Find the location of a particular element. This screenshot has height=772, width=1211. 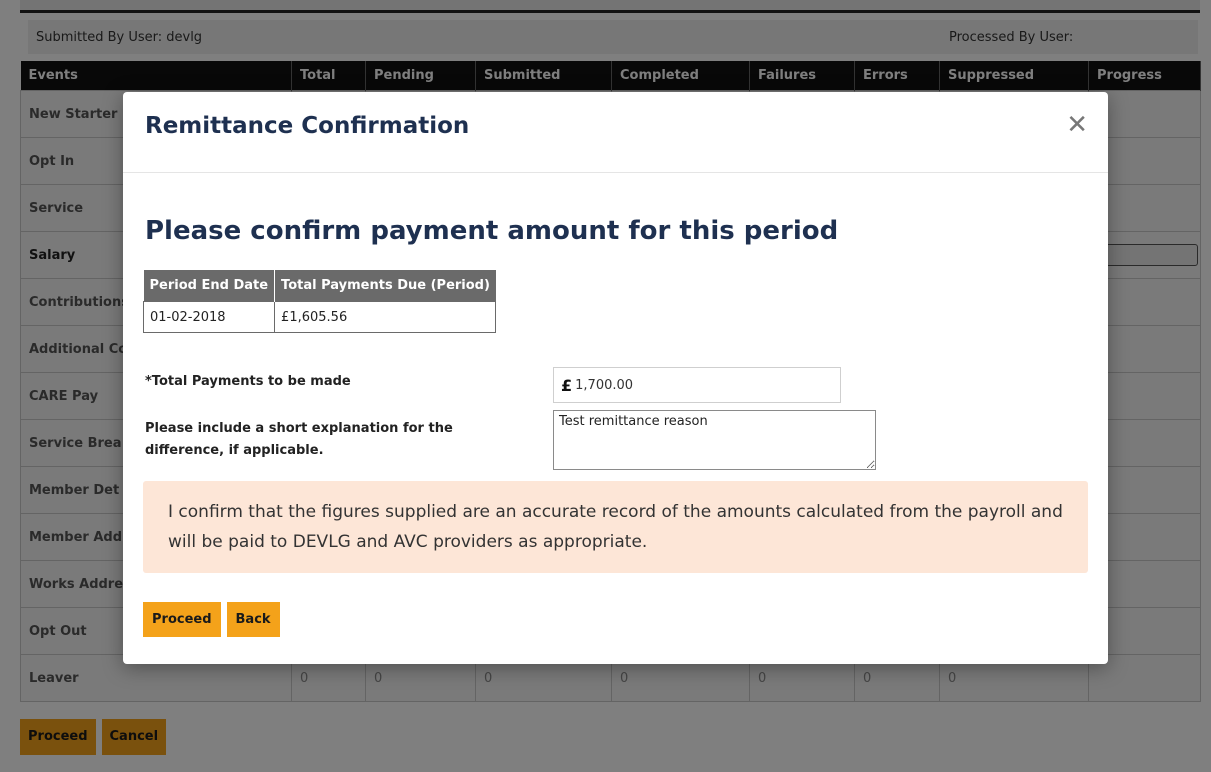

total-payments-due-value: £1,605.56 is located at coordinates (385, 317).